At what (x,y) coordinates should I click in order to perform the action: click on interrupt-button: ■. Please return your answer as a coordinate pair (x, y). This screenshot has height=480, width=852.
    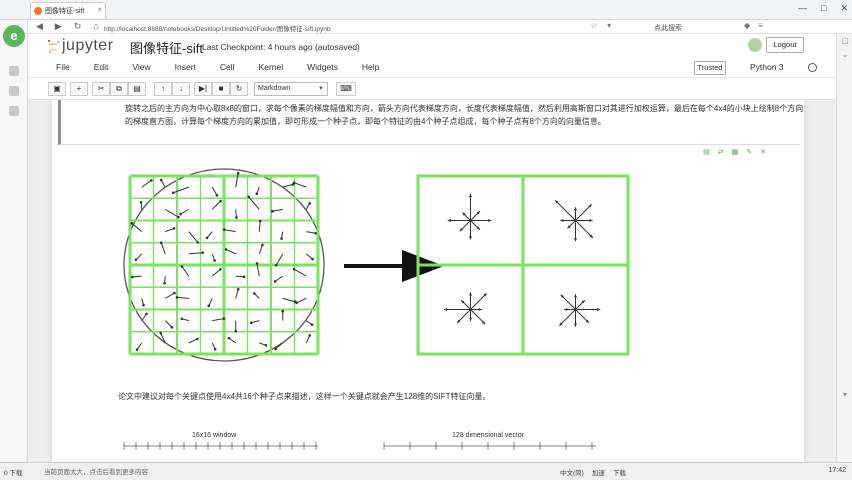
    Looking at the image, I should click on (221, 89).